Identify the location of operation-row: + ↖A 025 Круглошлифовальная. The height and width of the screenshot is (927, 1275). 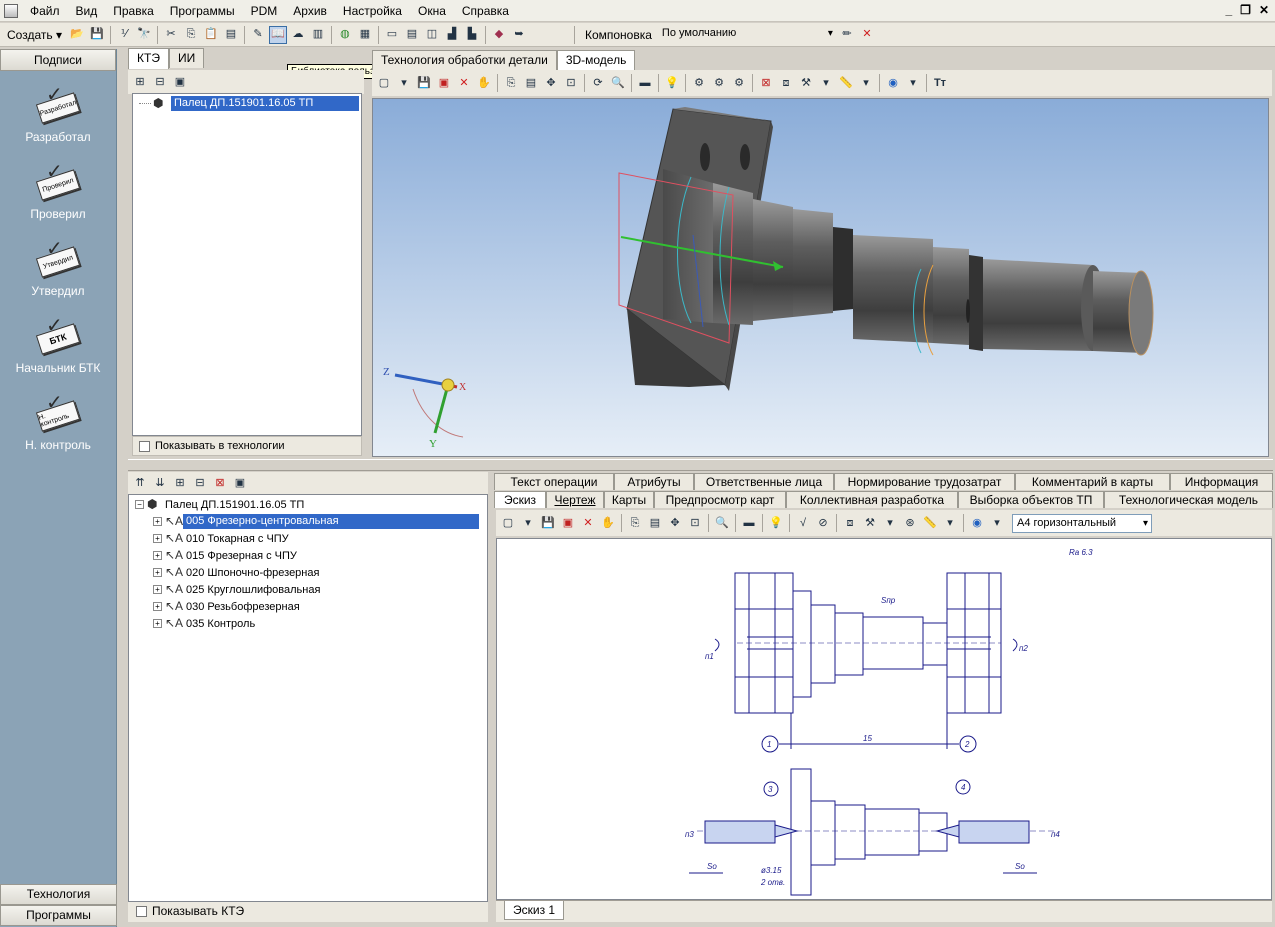
(308, 589).